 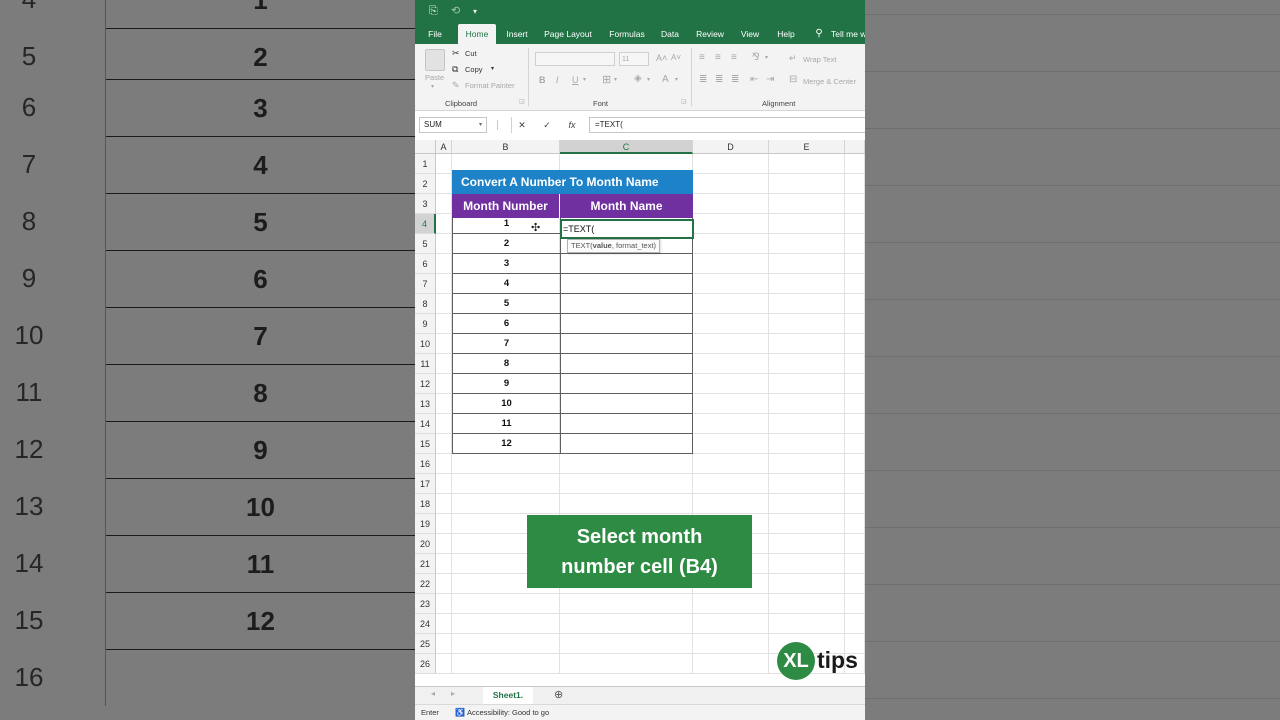 What do you see at coordinates (634, 59) in the screenshot?
I see `font-size-select: 11` at bounding box center [634, 59].